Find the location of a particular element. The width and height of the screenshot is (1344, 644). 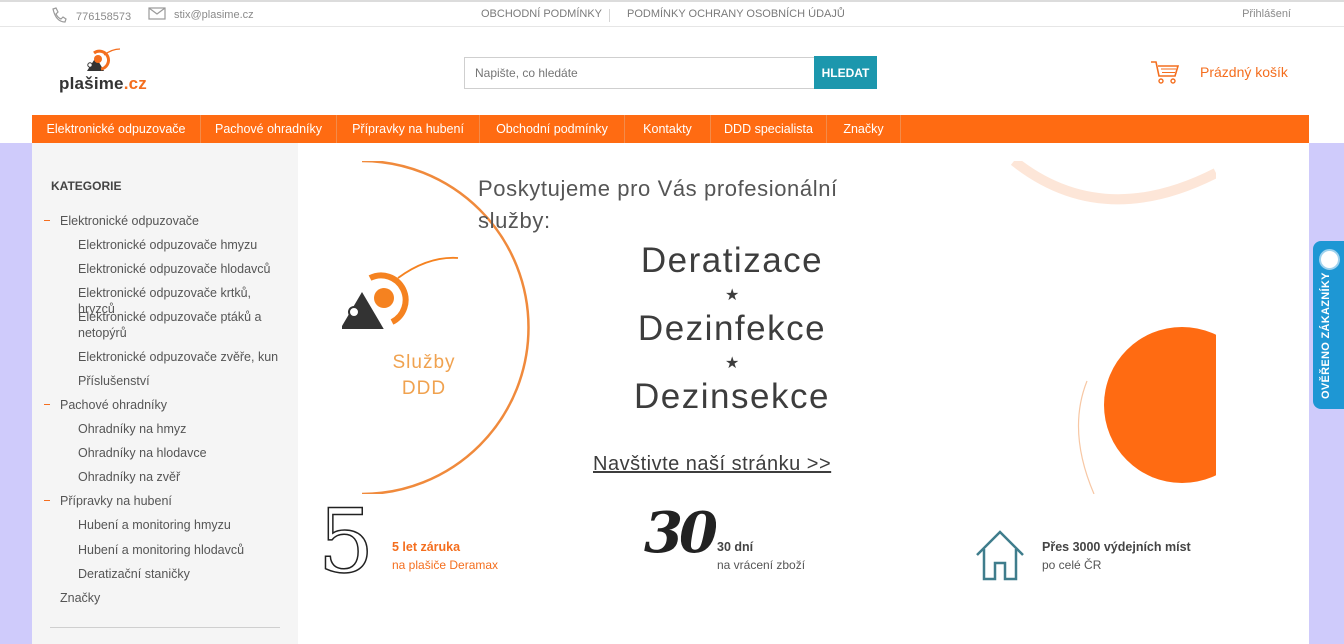

warranty-subtitle: na plašiče Deramax is located at coordinates (445, 565).